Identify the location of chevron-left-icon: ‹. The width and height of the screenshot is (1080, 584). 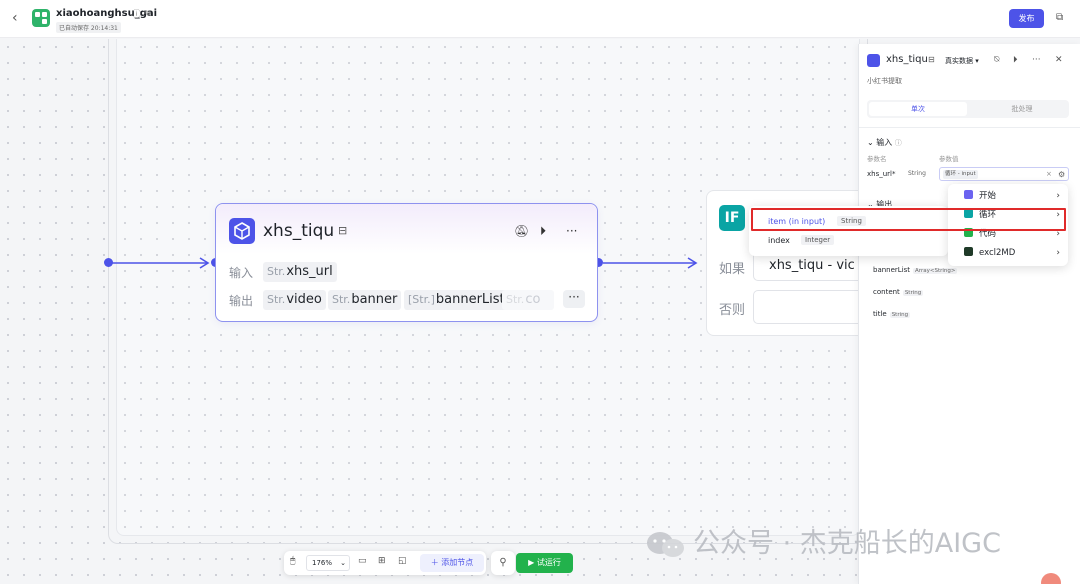
(19, 18).